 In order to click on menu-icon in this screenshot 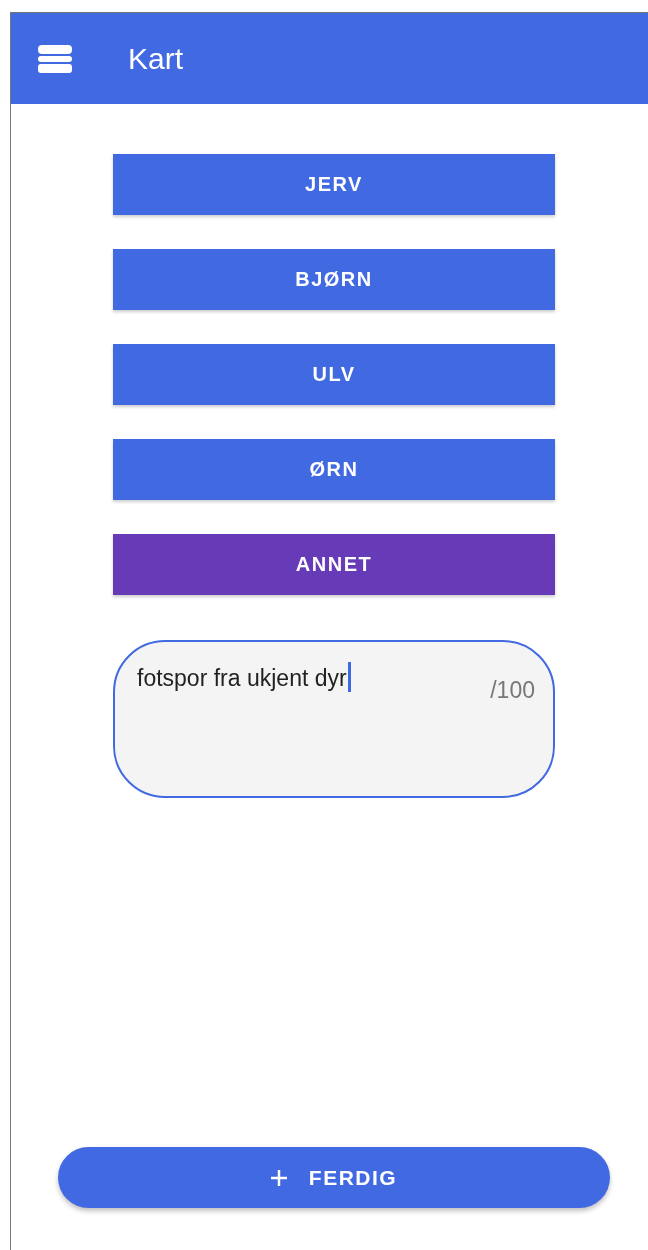, I will do `click(55, 58)`.